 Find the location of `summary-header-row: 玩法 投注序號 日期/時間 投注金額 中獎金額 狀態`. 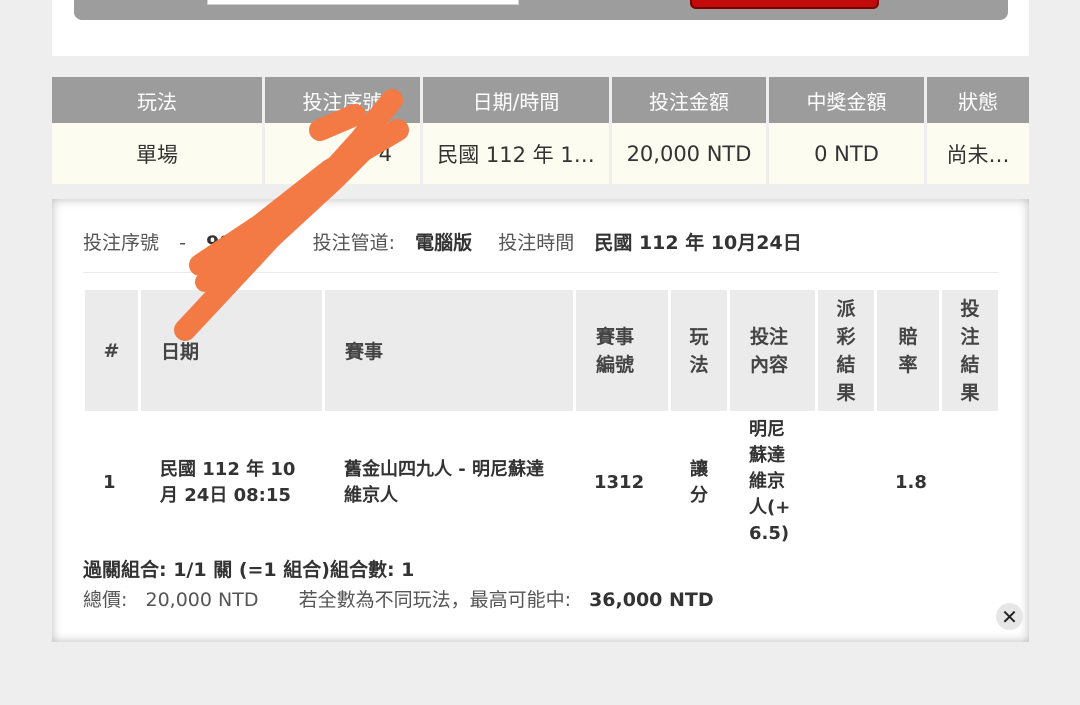

summary-header-row: 玩法 投注序號 日期/時間 投注金額 中獎金額 狀態 is located at coordinates (540, 100).